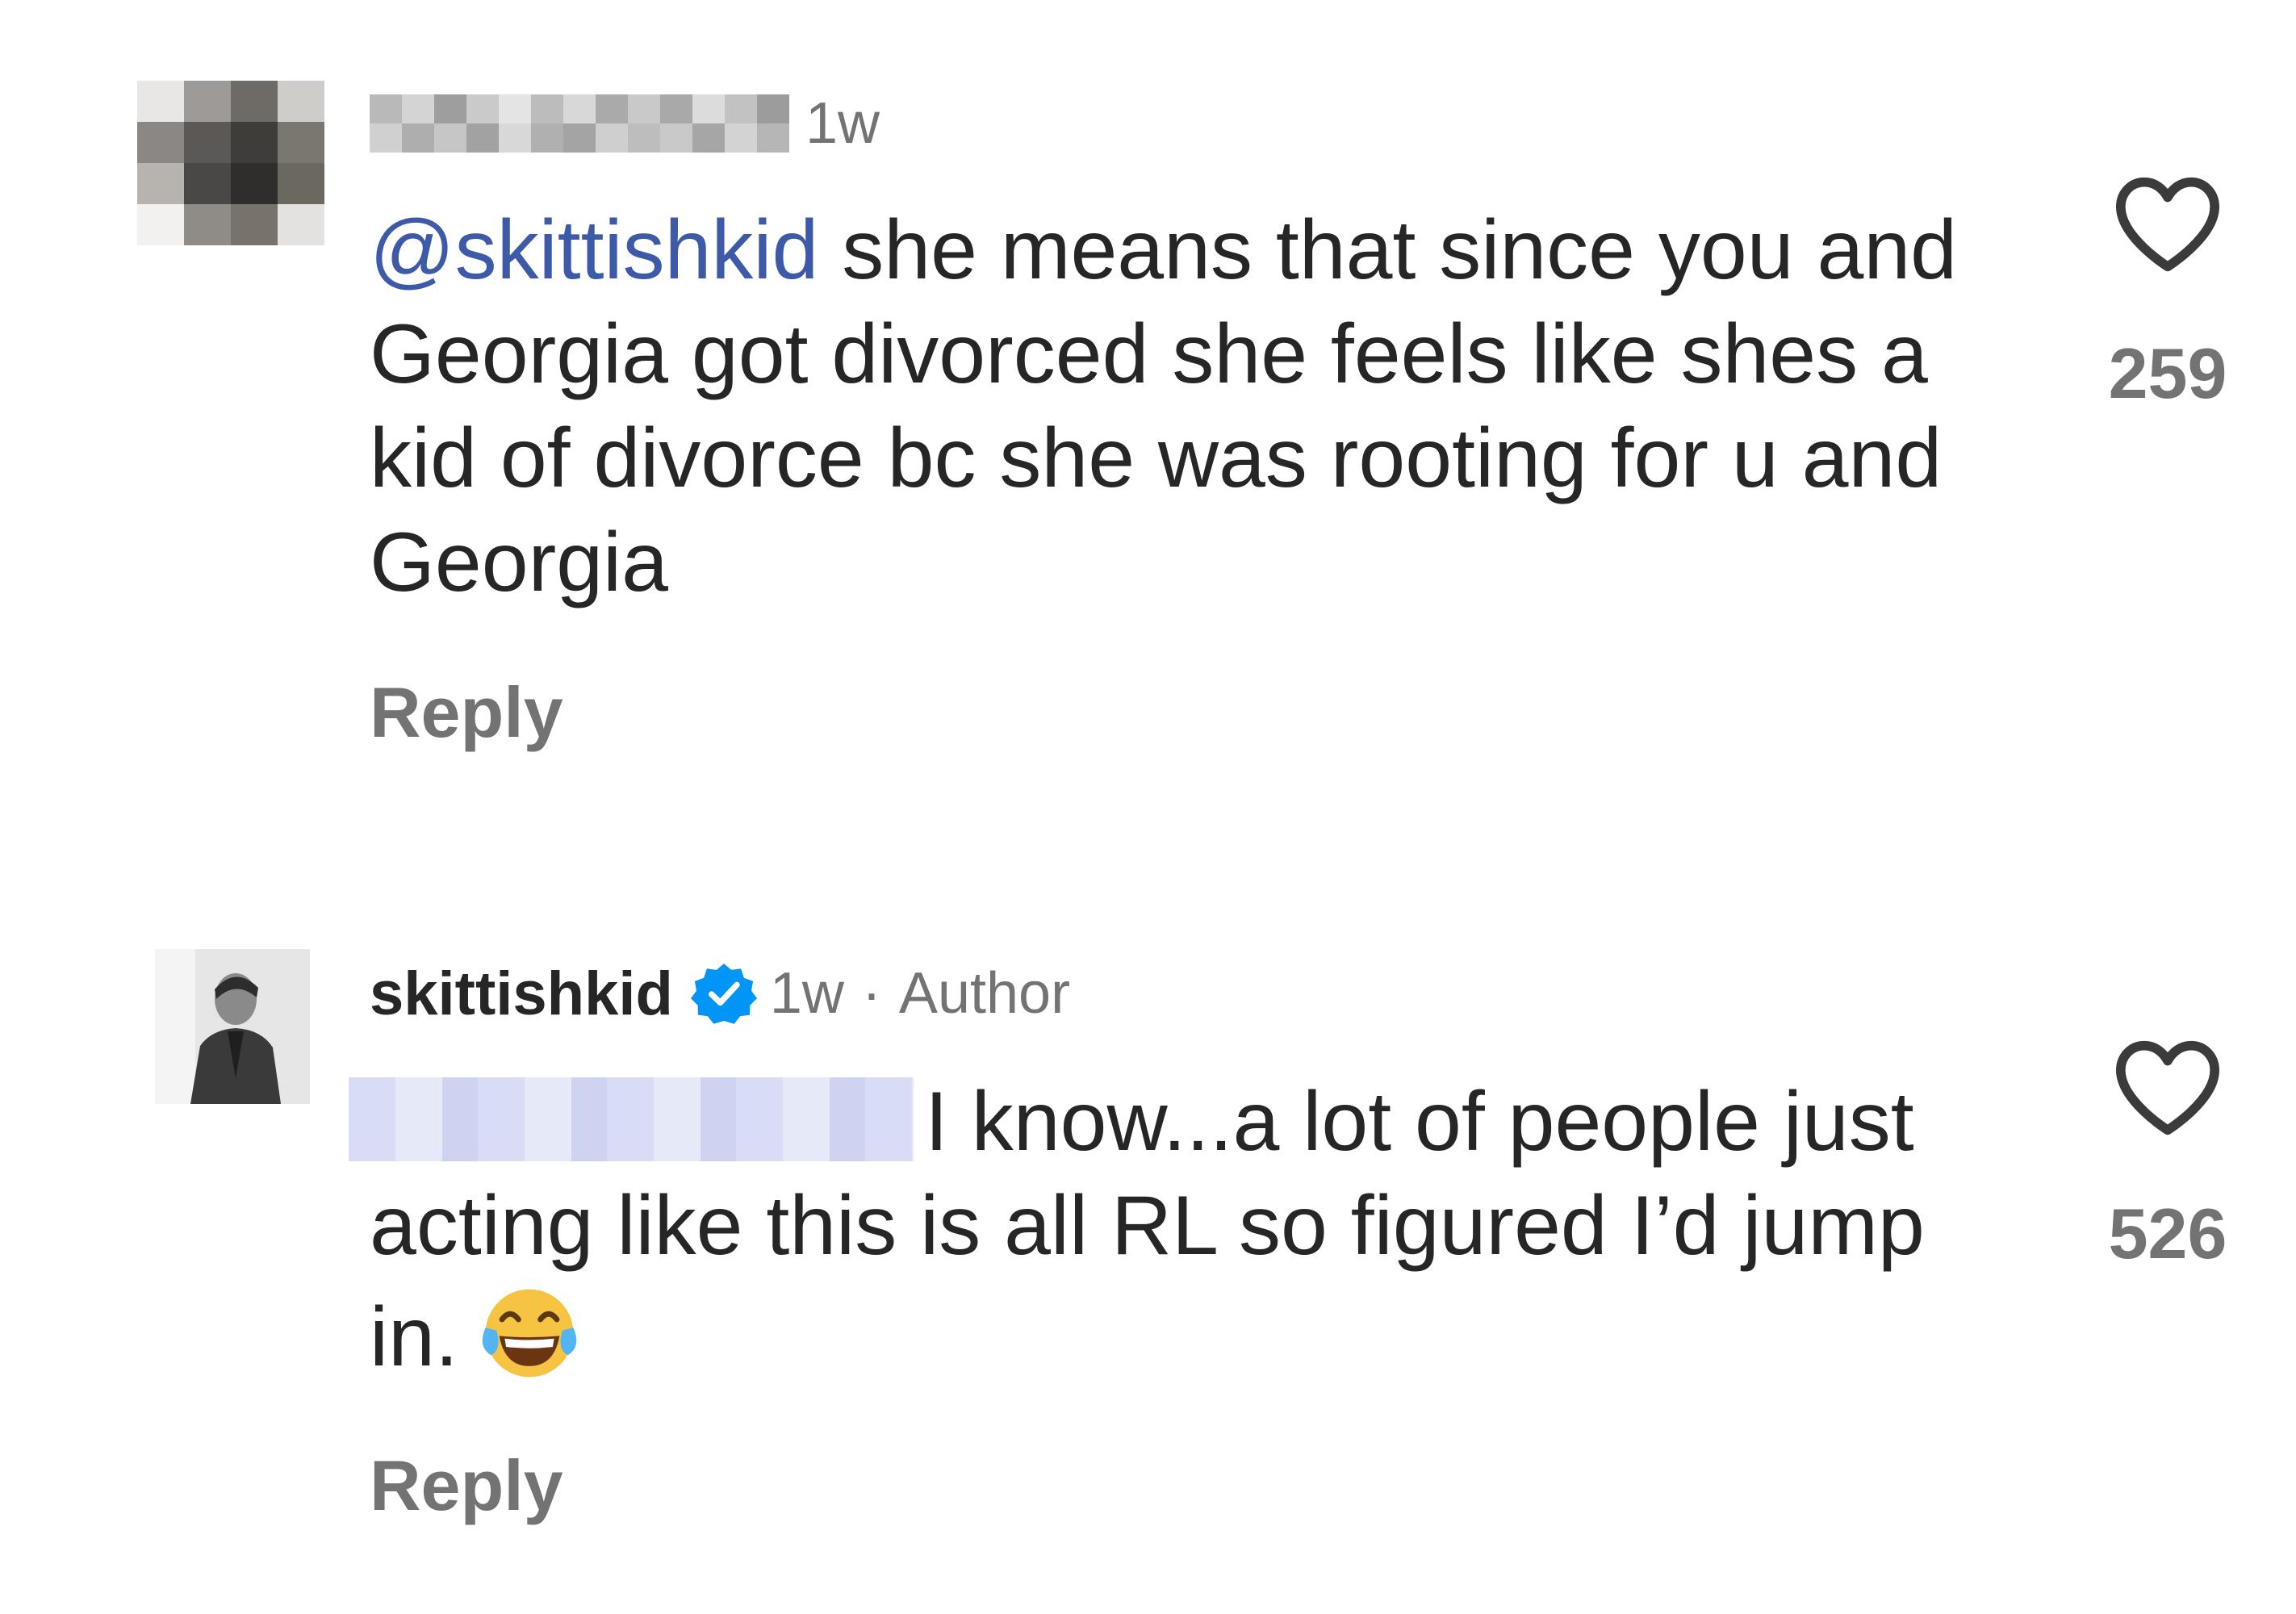  What do you see at coordinates (723, 994) in the screenshot?
I see `verified-badge-icon` at bounding box center [723, 994].